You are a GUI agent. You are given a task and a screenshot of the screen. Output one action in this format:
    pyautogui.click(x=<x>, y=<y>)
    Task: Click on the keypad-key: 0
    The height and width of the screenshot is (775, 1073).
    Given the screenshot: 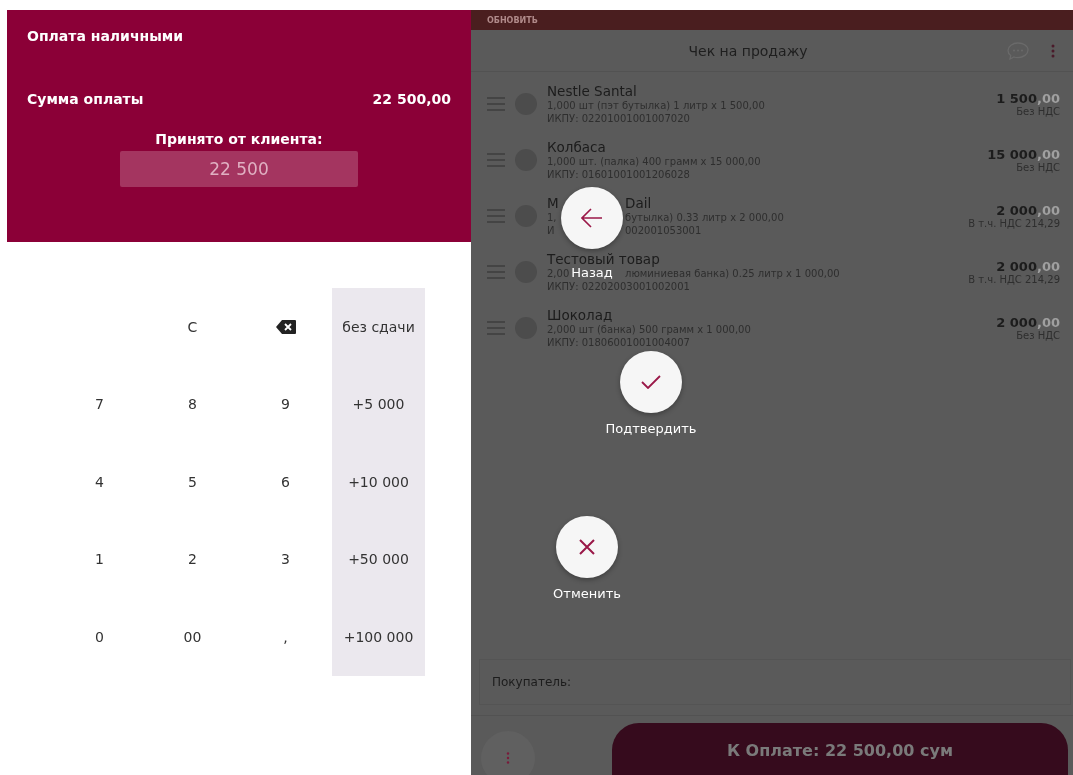 What is the action you would take?
    pyautogui.click(x=99, y=637)
    